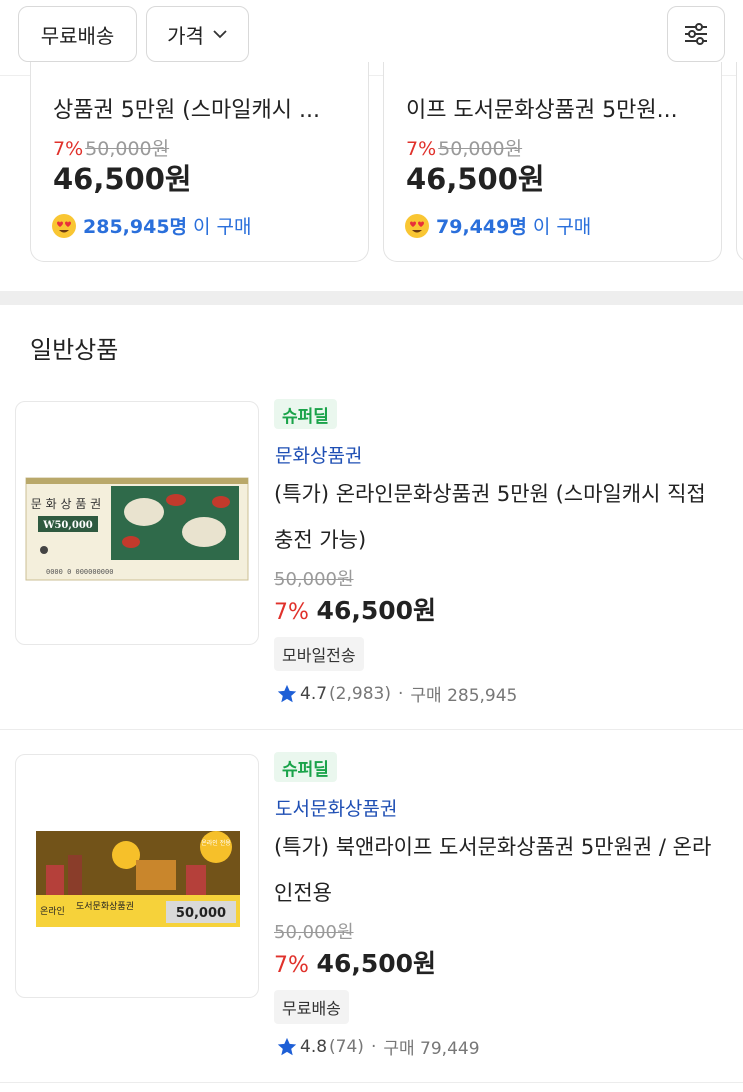 The height and width of the screenshot is (1092, 743). Describe the element at coordinates (496, 517) in the screenshot. I see `product-title: (특가) 온라인문화상품권 5만원 (스마일캐시 직접충전 가능)` at that location.